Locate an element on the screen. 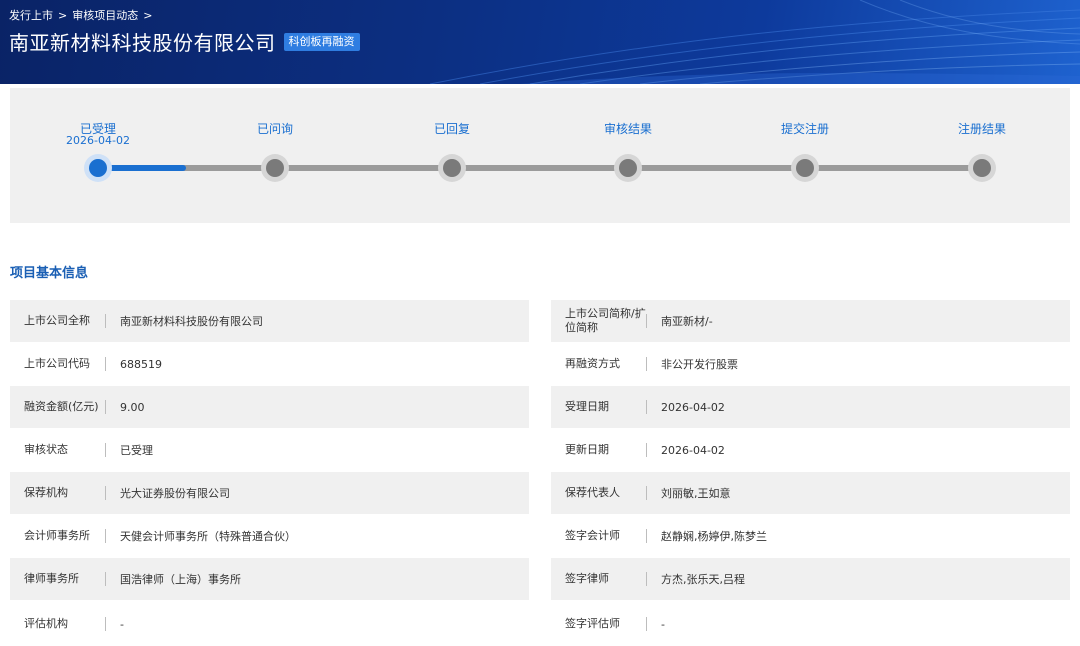 Image resolution: width=1080 pixels, height=646 pixels. step-label-replied: 已回复 is located at coordinates (452, 128).